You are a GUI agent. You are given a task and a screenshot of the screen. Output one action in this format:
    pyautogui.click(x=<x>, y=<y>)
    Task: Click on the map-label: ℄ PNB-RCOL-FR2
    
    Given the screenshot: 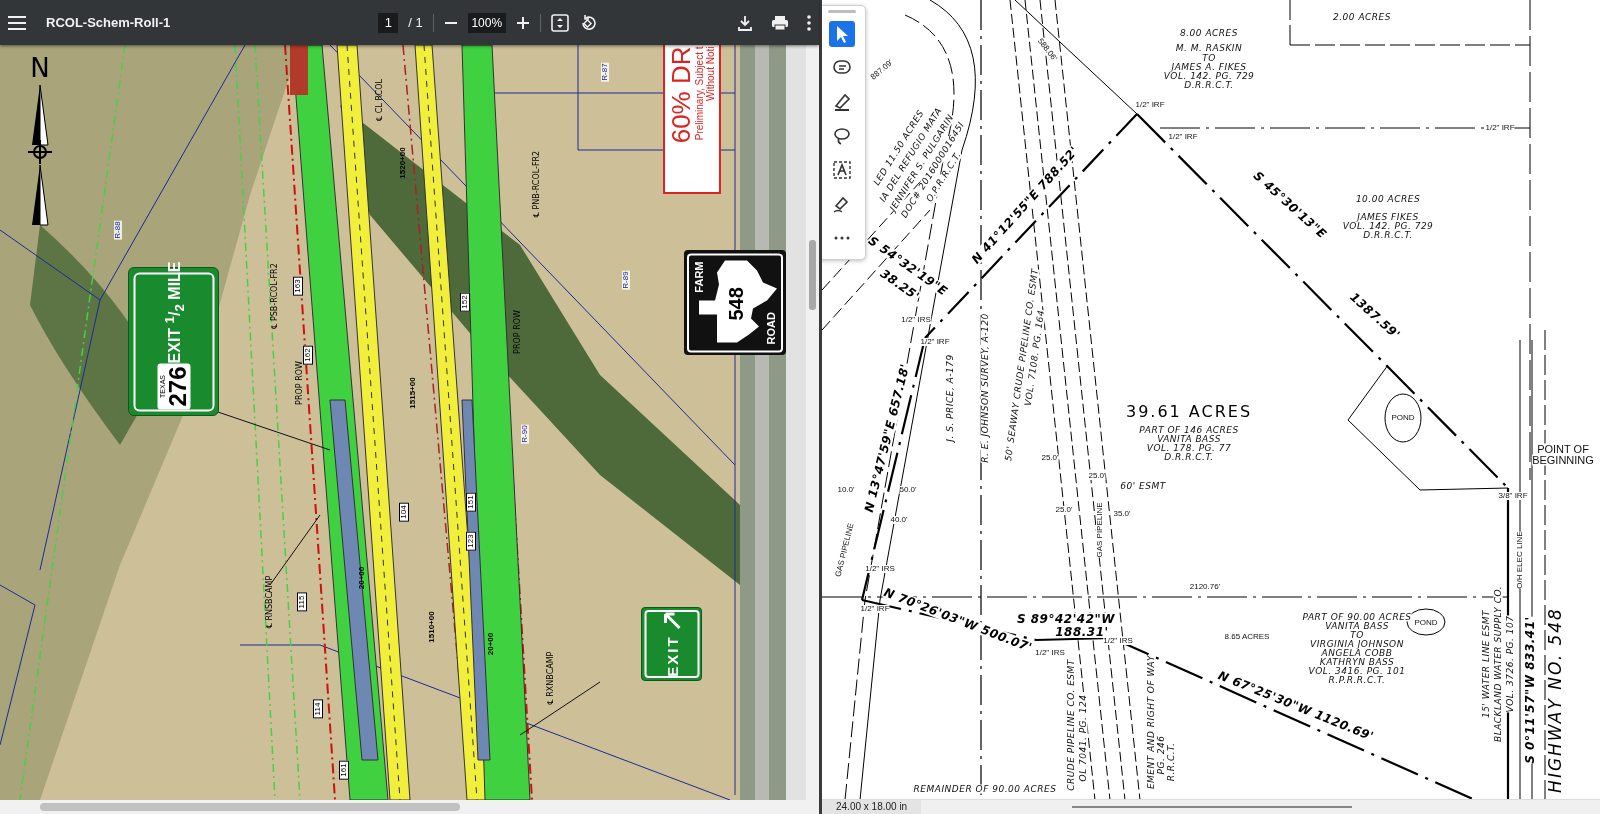 What is the action you would take?
    pyautogui.click(x=537, y=184)
    